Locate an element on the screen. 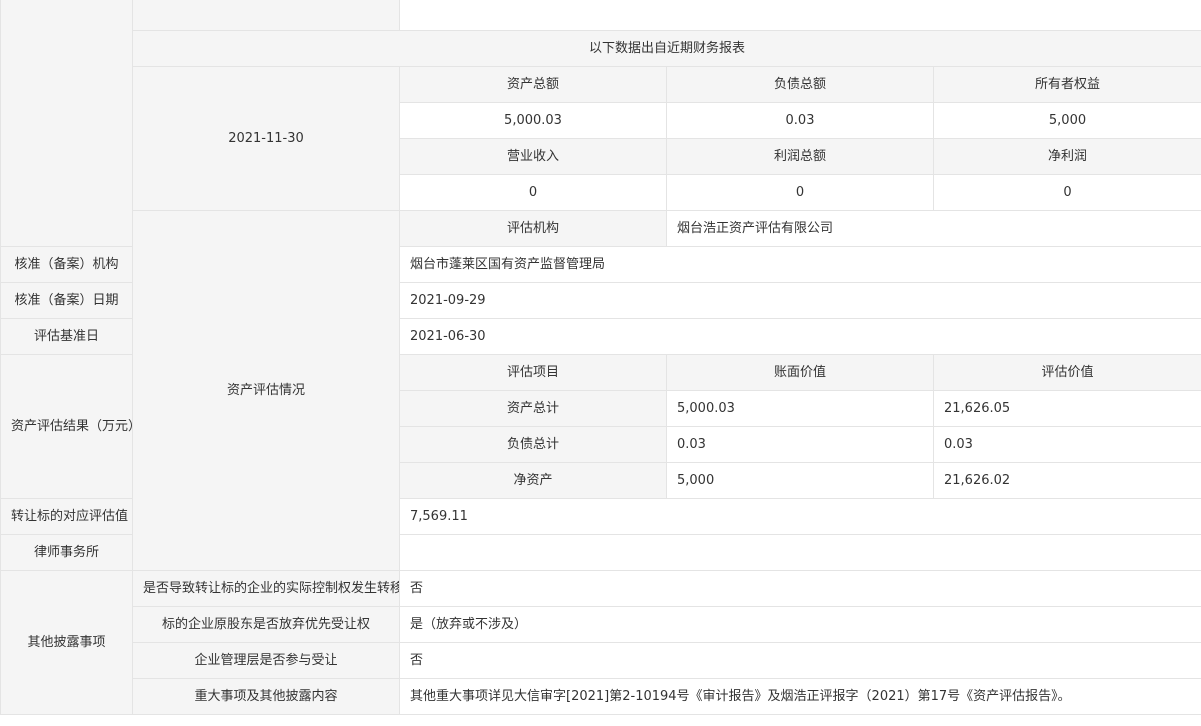 This screenshot has width=1201, height=726. value-net-profit: 0 is located at coordinates (1067, 192).